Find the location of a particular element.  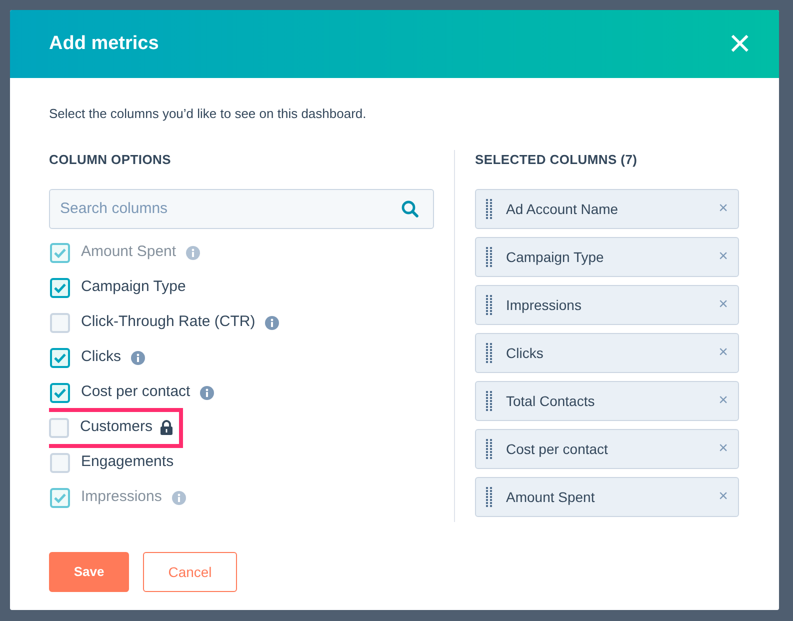

close-button: × is located at coordinates (739, 44).